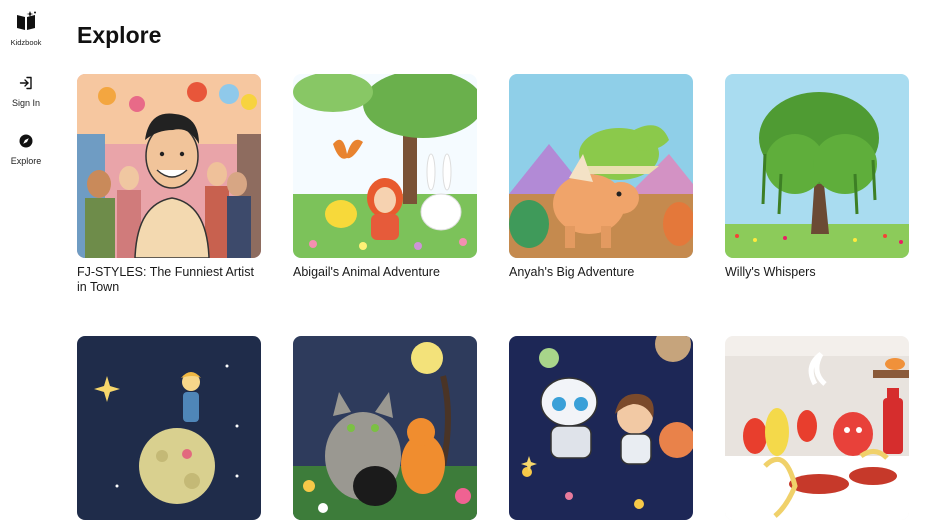  I want to click on book-logo-icon, so click(26, 23).